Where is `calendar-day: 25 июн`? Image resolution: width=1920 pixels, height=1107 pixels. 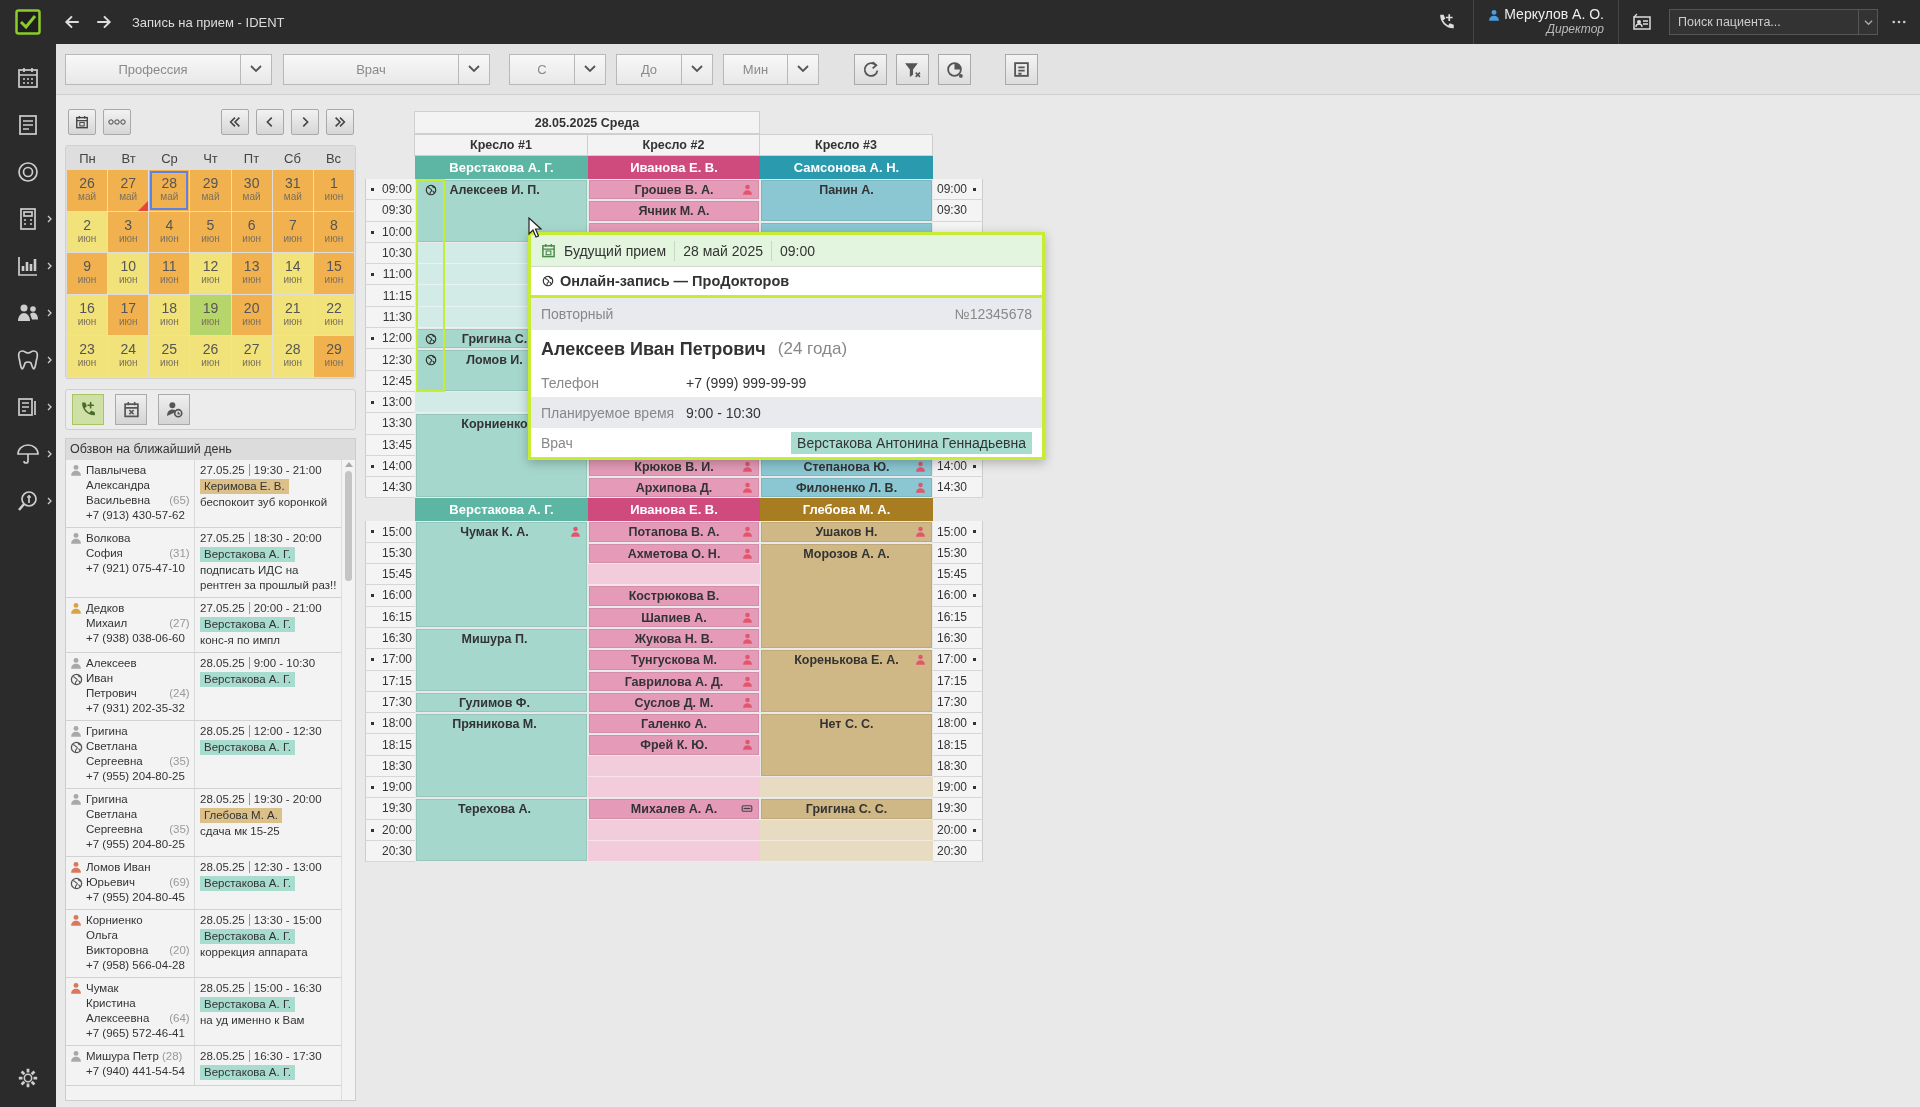
calendar-day: 25 июн is located at coordinates (169, 356).